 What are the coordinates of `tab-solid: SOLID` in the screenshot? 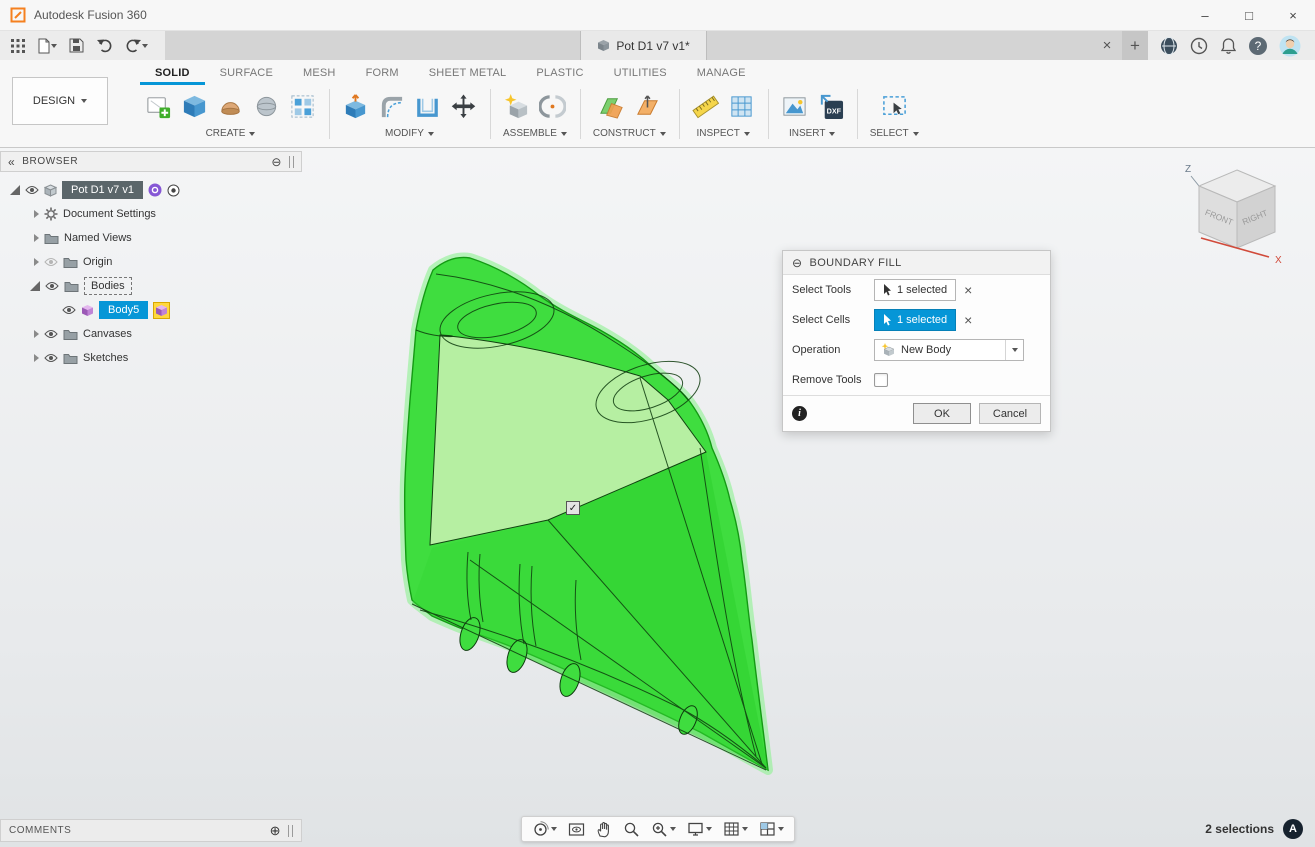 It's located at (172, 72).